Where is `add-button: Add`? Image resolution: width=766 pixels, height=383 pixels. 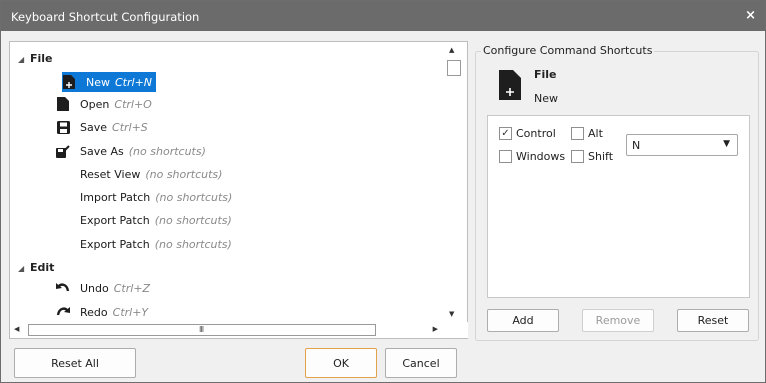
add-button: Add is located at coordinates (523, 320).